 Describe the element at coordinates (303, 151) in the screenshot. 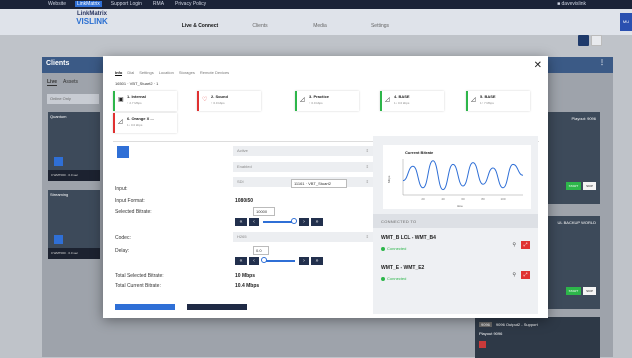

I see `status-select: Active ⇕` at that location.